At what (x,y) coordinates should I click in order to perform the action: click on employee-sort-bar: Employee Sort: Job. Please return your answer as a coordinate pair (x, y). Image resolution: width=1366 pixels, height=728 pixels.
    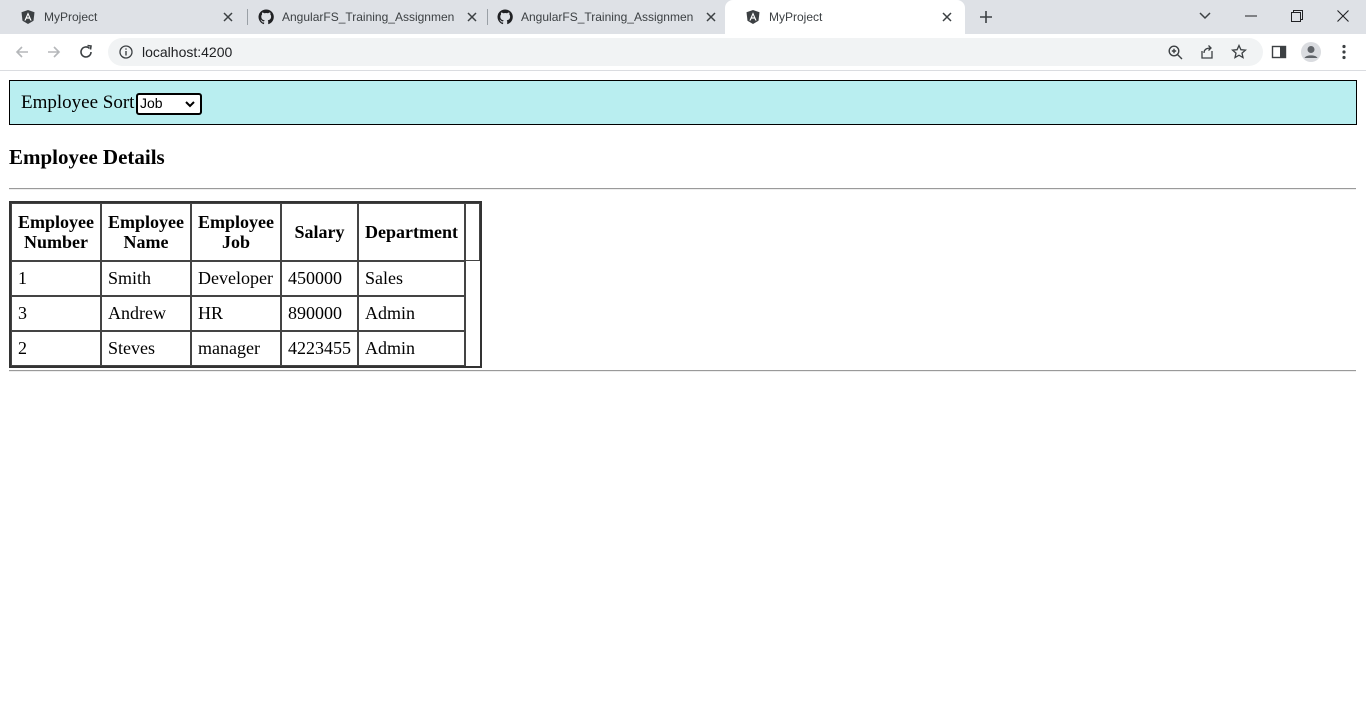
    Looking at the image, I should click on (683, 102).